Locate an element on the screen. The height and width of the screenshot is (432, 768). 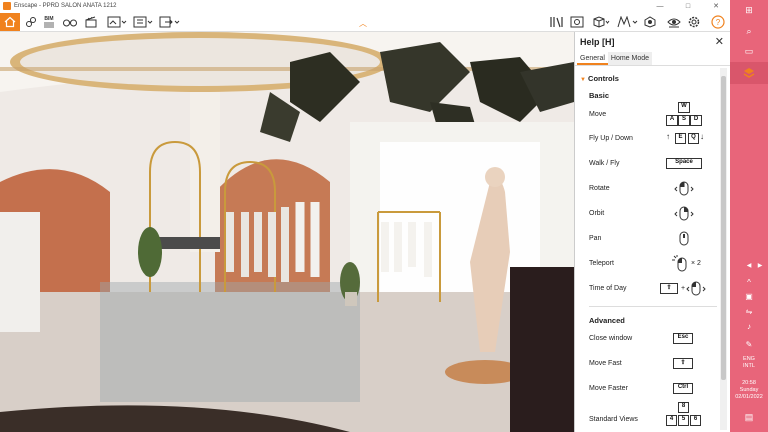
help-row-close-window: Close window Esc is located at coordinates (654, 339).